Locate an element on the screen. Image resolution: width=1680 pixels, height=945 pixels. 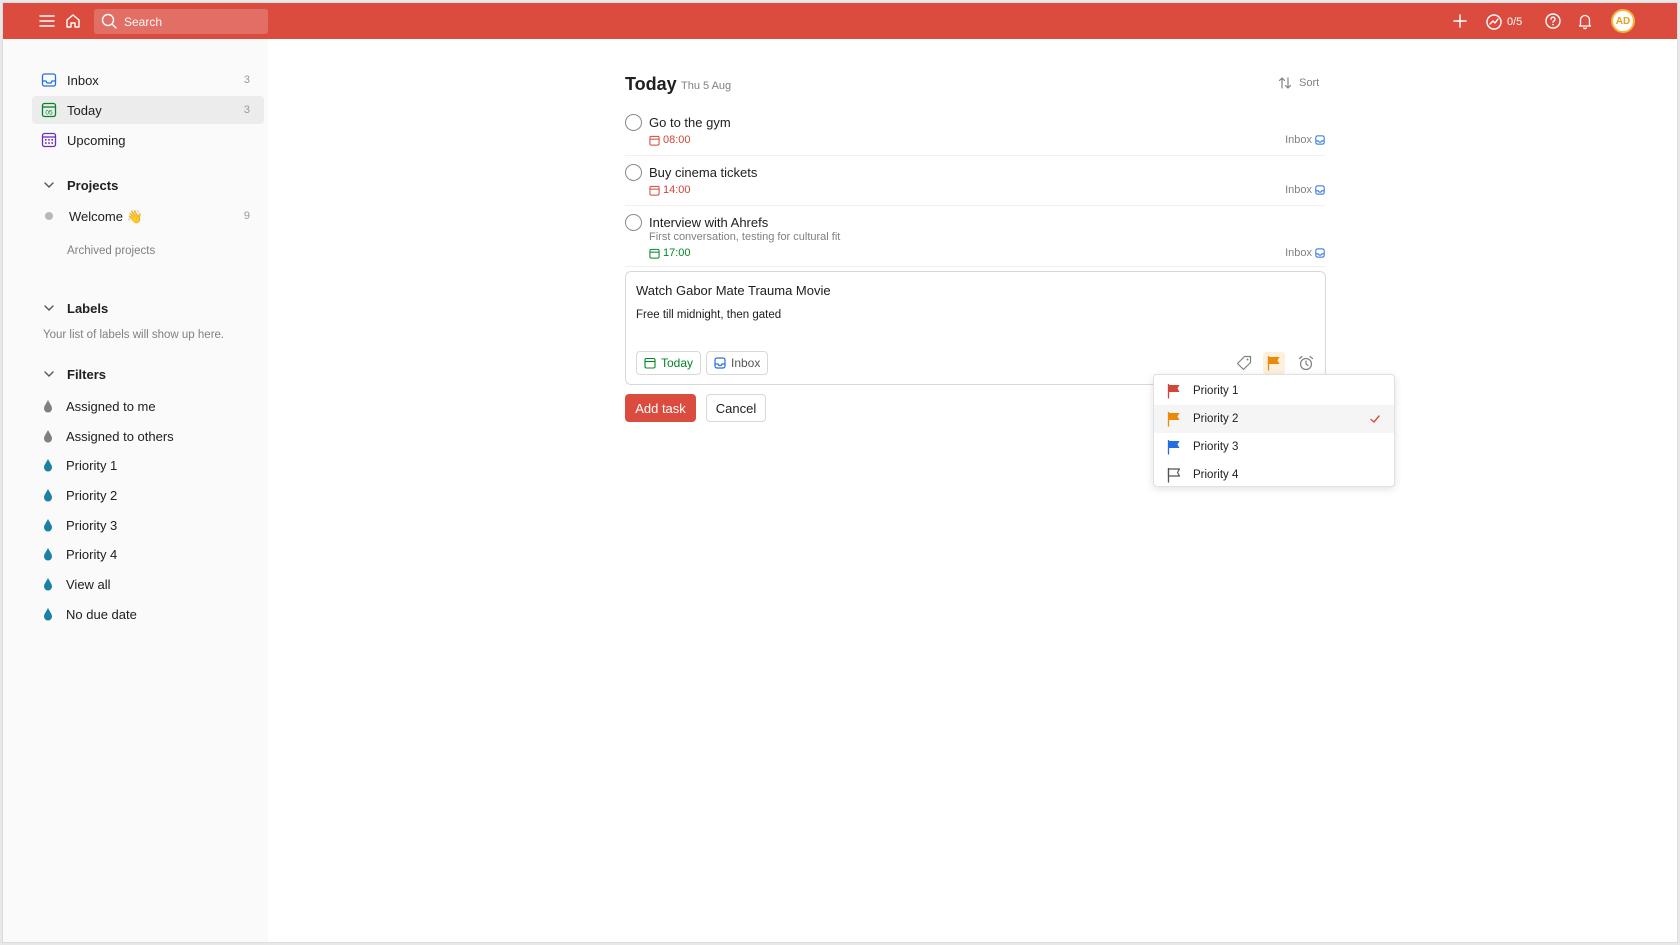
filter-label: Assigned to others is located at coordinates (120, 436).